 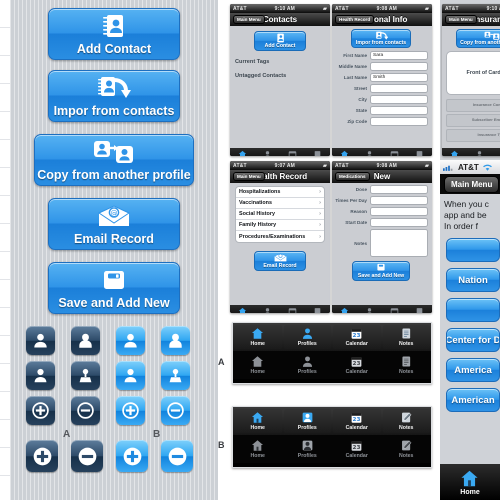 What do you see at coordinates (399, 200) in the screenshot?
I see `times-per-day-field` at bounding box center [399, 200].